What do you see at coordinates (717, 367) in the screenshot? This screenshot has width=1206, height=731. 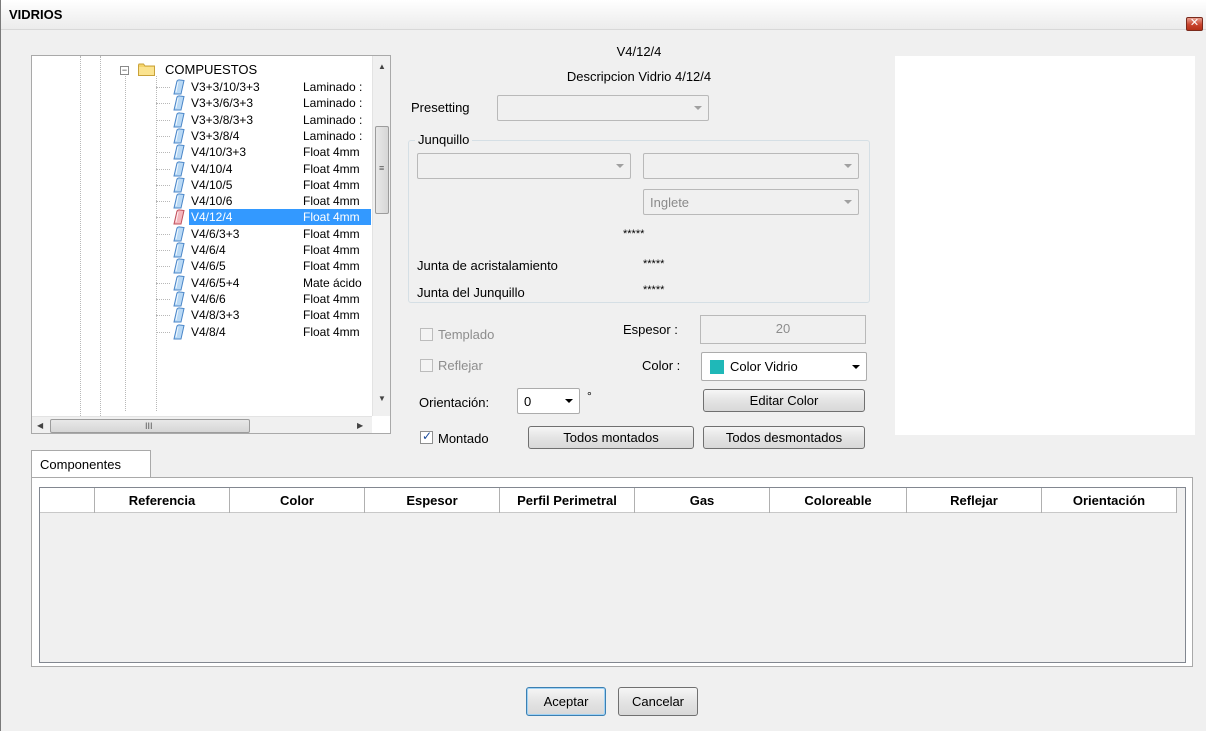 I see `color-swatch` at bounding box center [717, 367].